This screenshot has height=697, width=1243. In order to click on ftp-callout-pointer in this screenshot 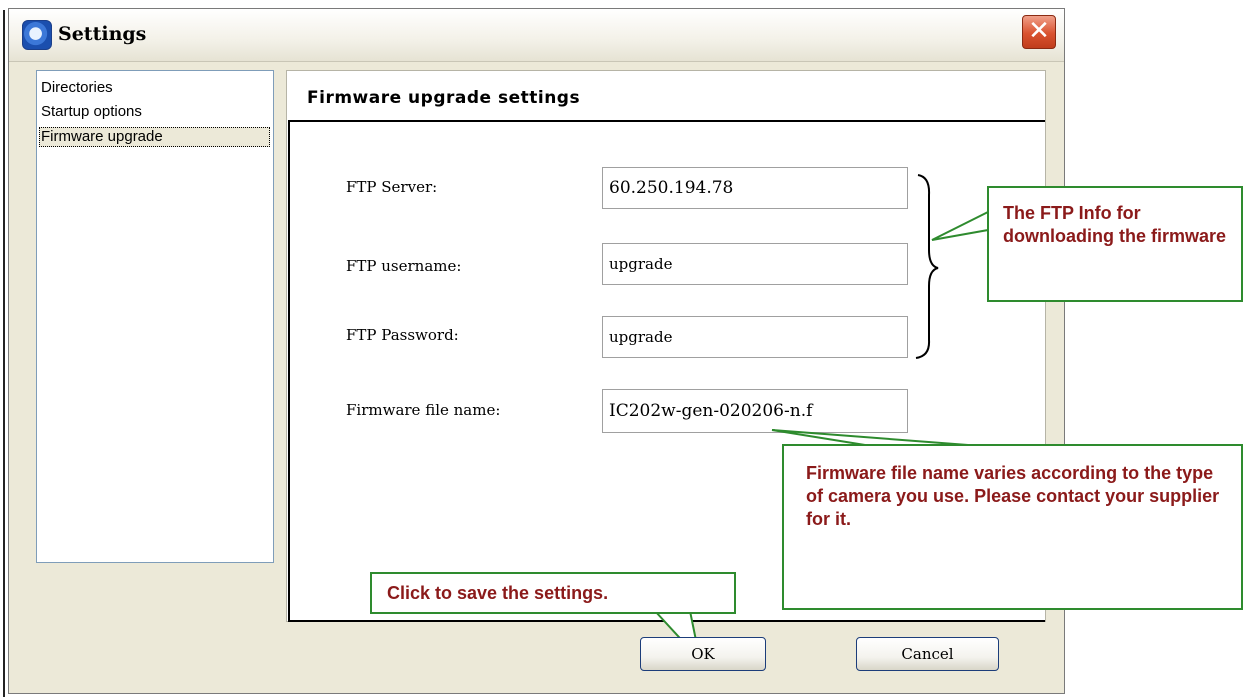, I will do `click(960, 225)`.